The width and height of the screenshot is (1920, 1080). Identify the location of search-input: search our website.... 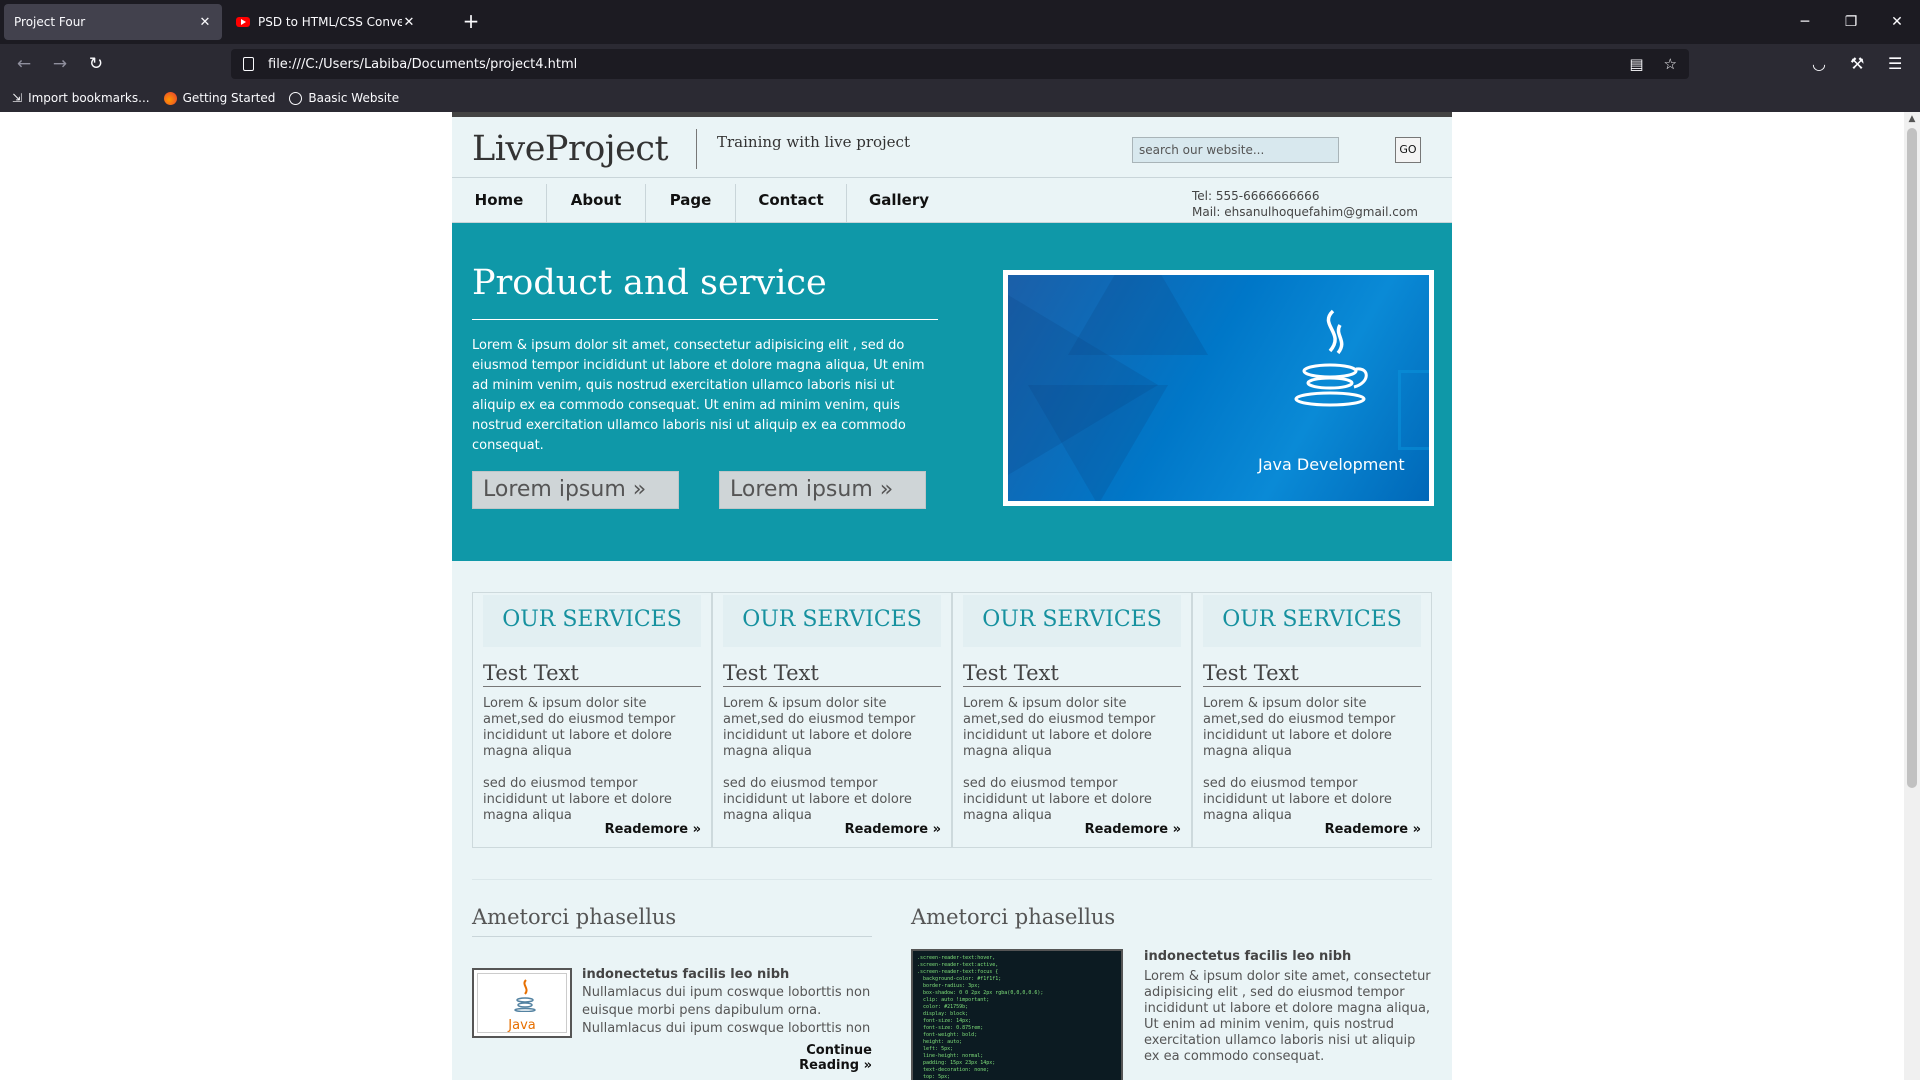
(1235, 150).